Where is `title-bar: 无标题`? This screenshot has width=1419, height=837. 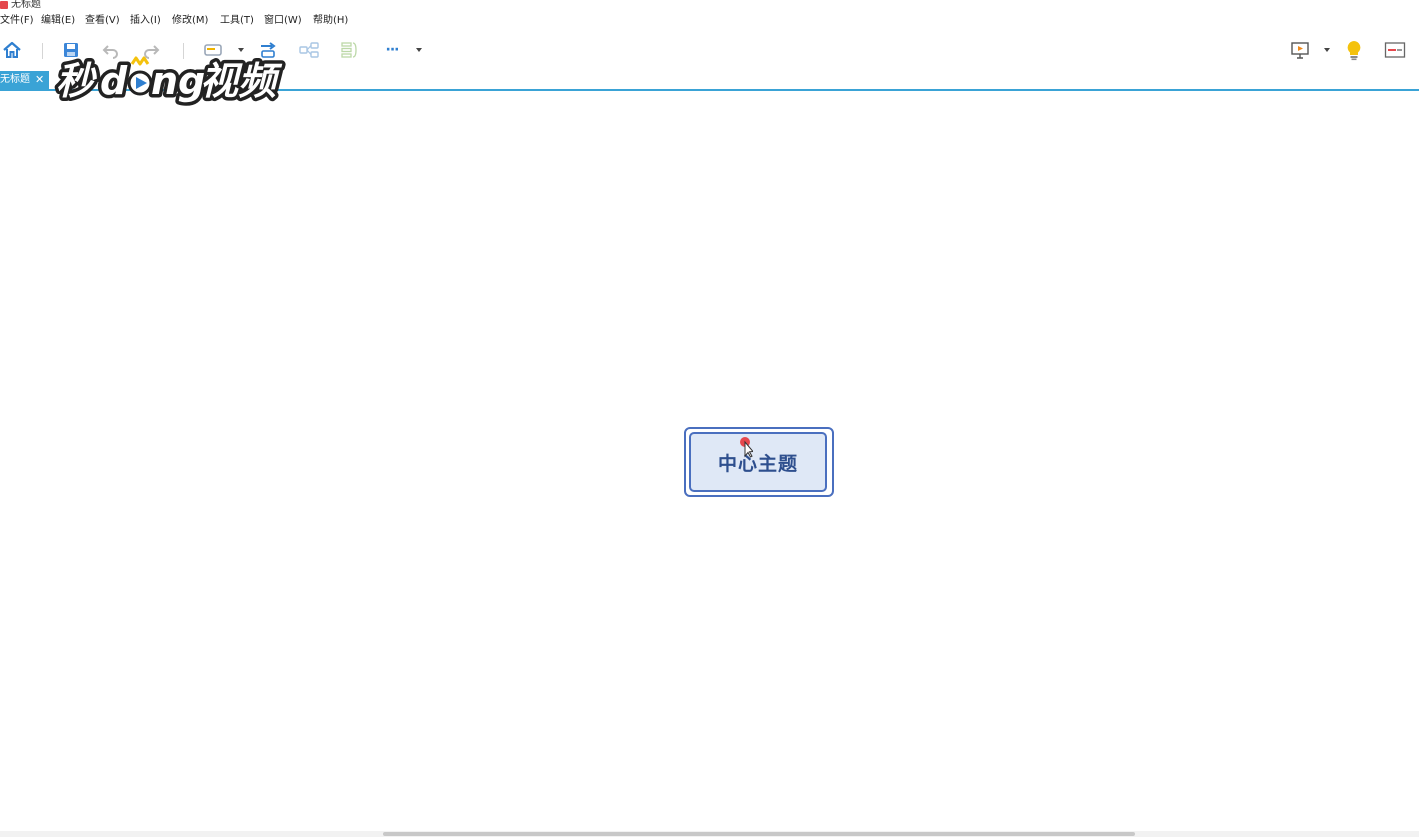 title-bar: 无标题 is located at coordinates (709, 5).